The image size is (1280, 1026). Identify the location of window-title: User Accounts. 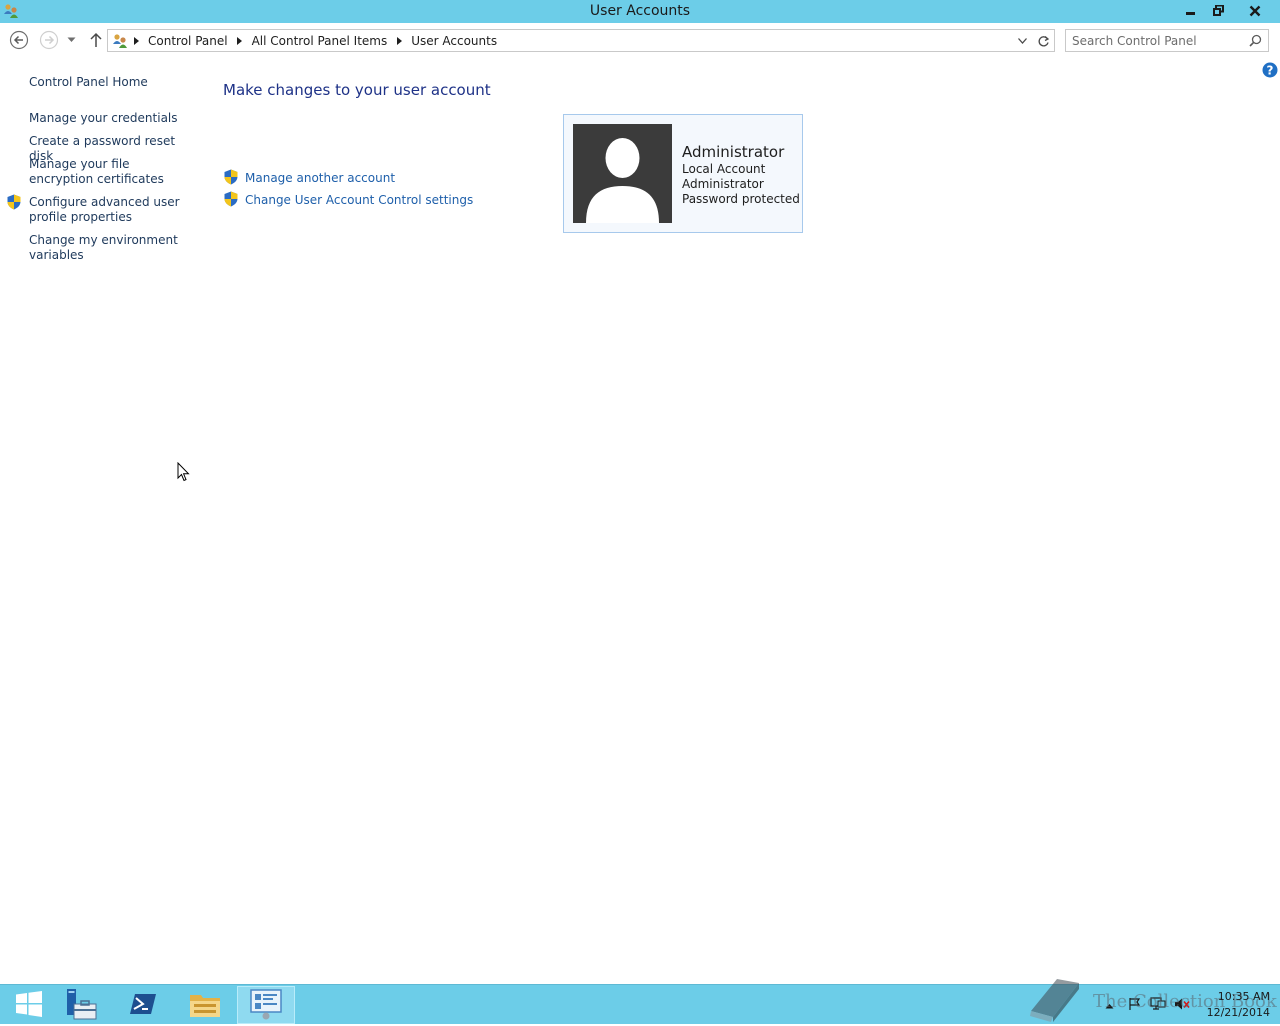
(640, 11).